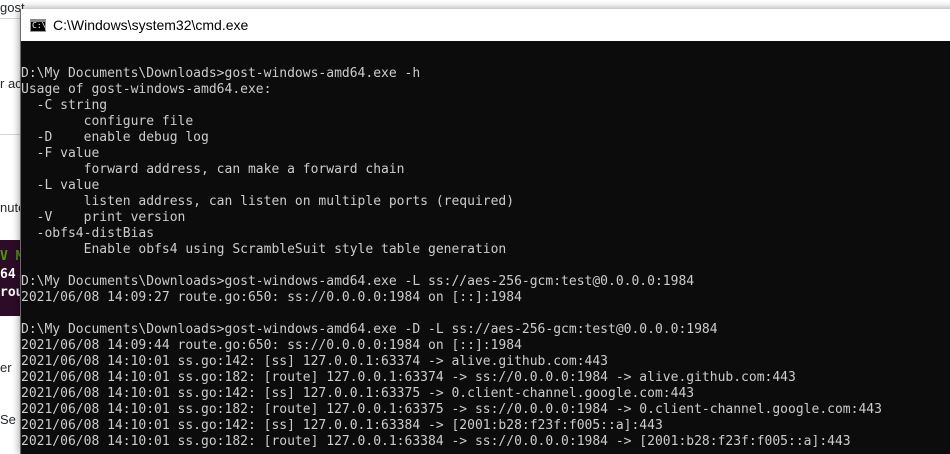  What do you see at coordinates (10, 292) in the screenshot?
I see `background-terminal-line: rou` at bounding box center [10, 292].